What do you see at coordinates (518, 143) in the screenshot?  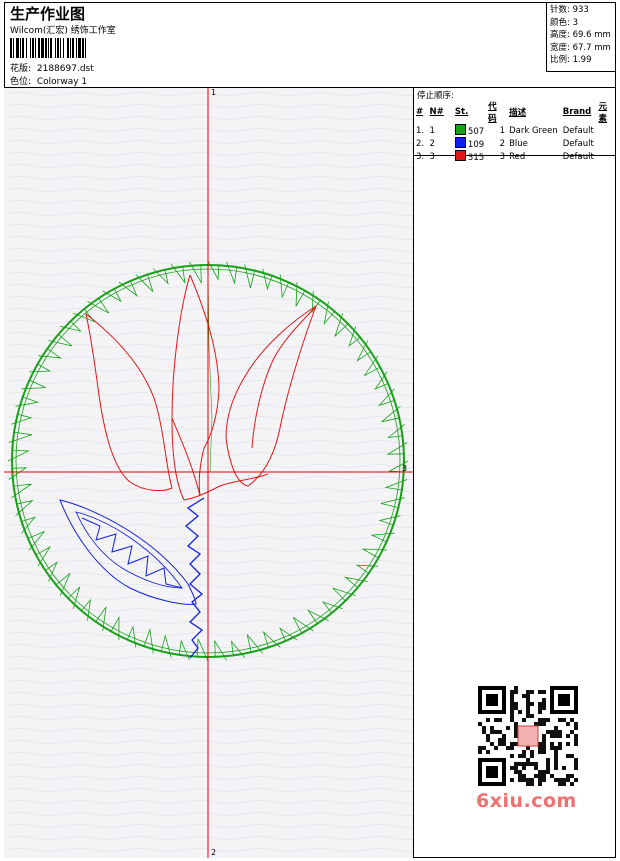 I see `thread-description: Blue` at bounding box center [518, 143].